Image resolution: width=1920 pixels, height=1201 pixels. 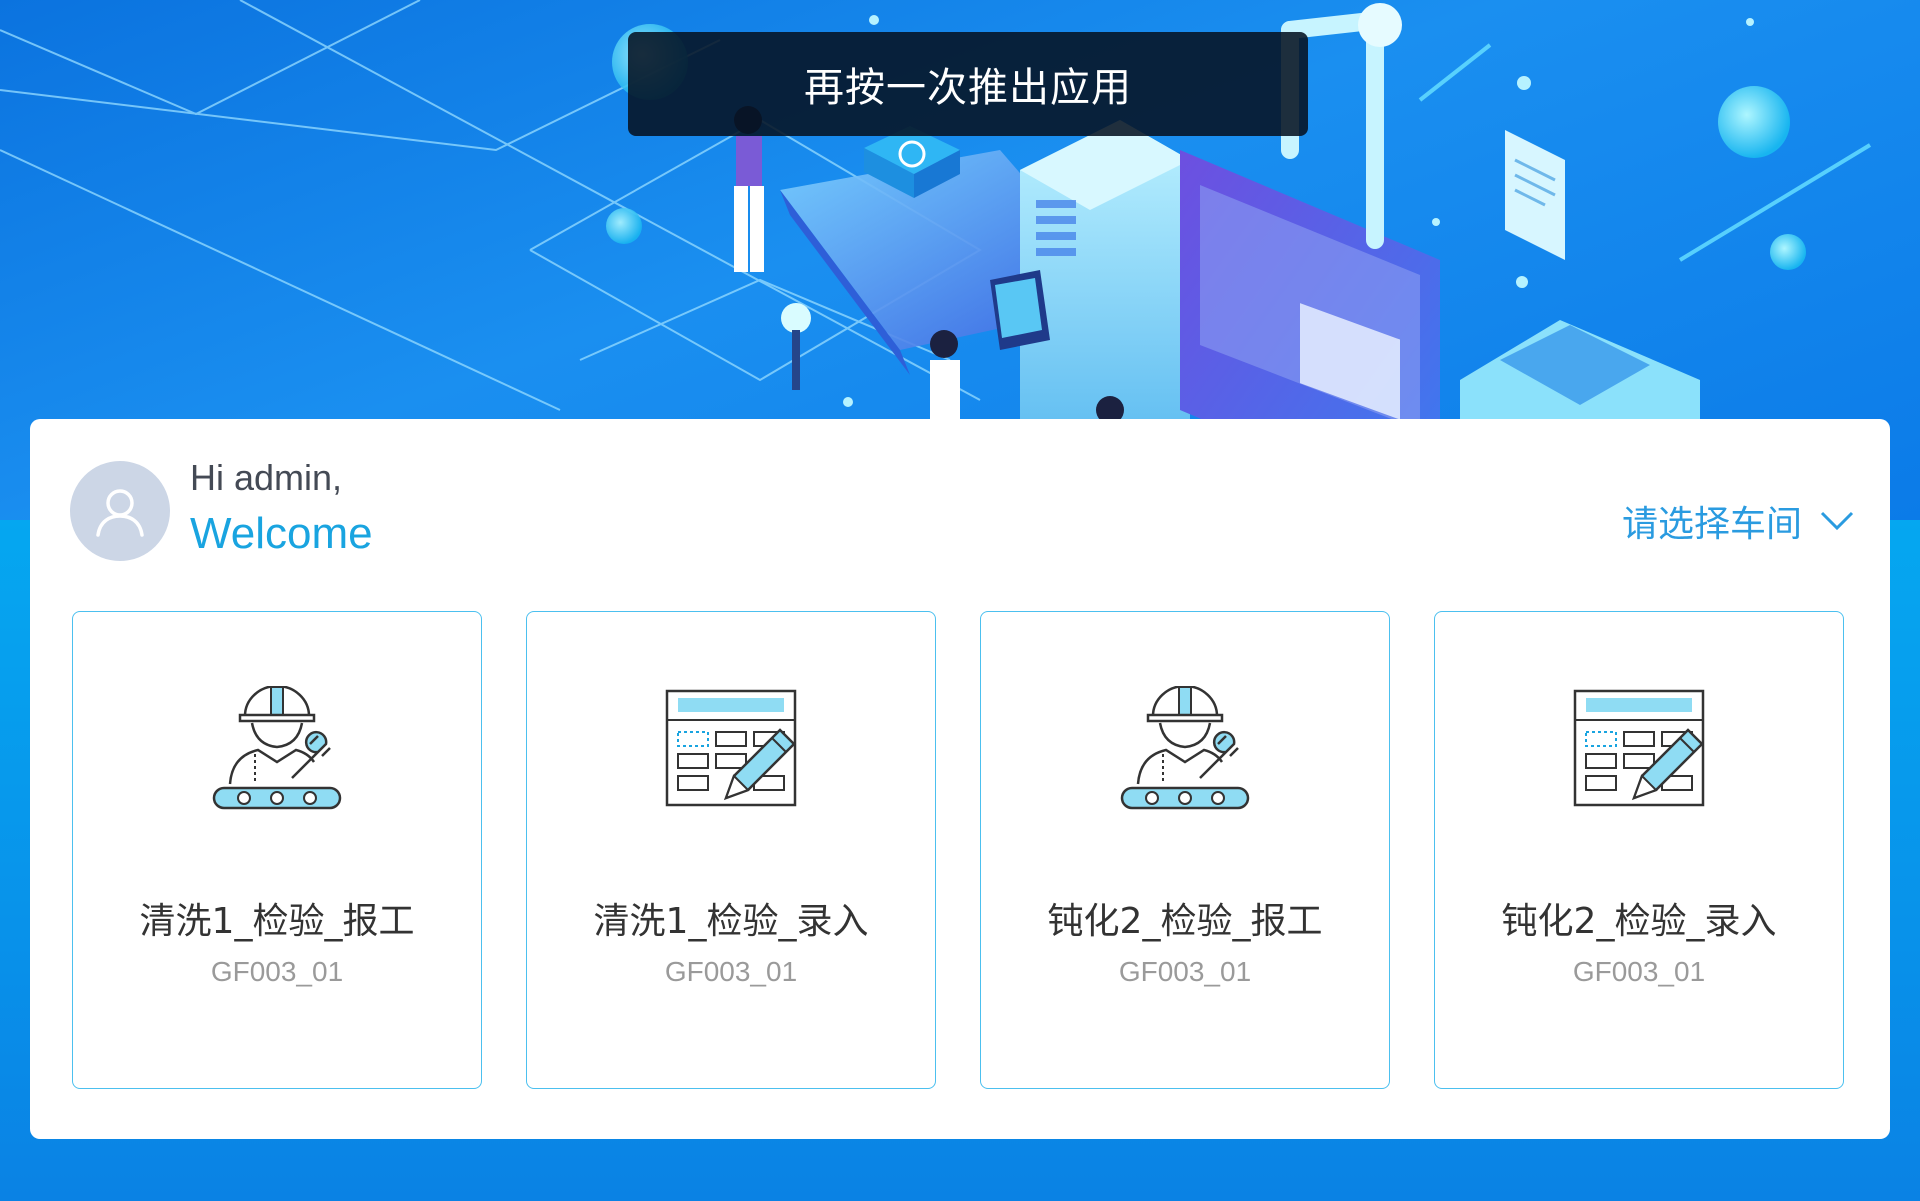 What do you see at coordinates (1185, 921) in the screenshot?
I see `tile-title: 钝化2_检验_报工` at bounding box center [1185, 921].